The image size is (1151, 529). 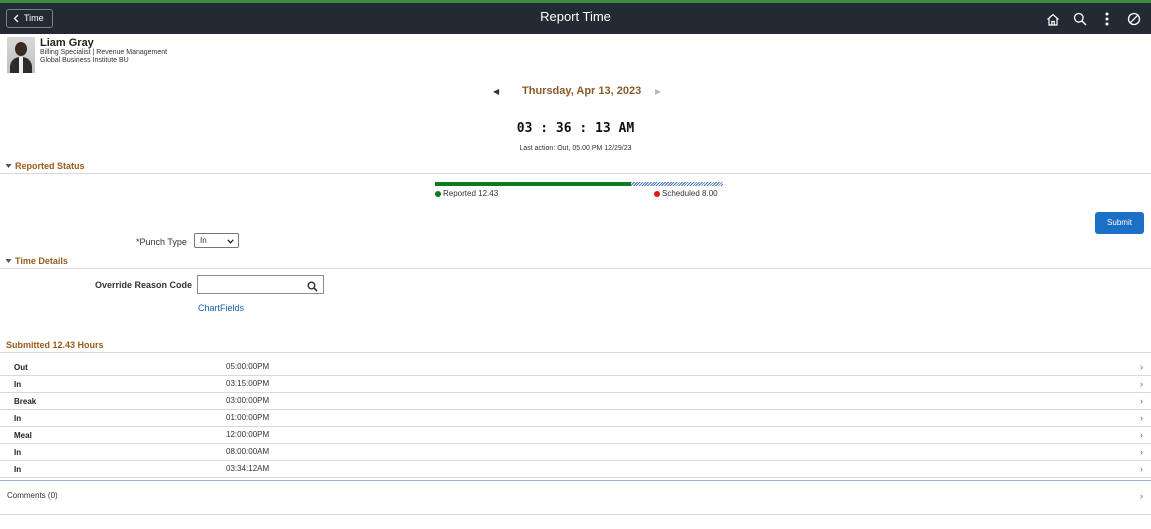 I want to click on more-vertical-icon, so click(x=1106, y=19).